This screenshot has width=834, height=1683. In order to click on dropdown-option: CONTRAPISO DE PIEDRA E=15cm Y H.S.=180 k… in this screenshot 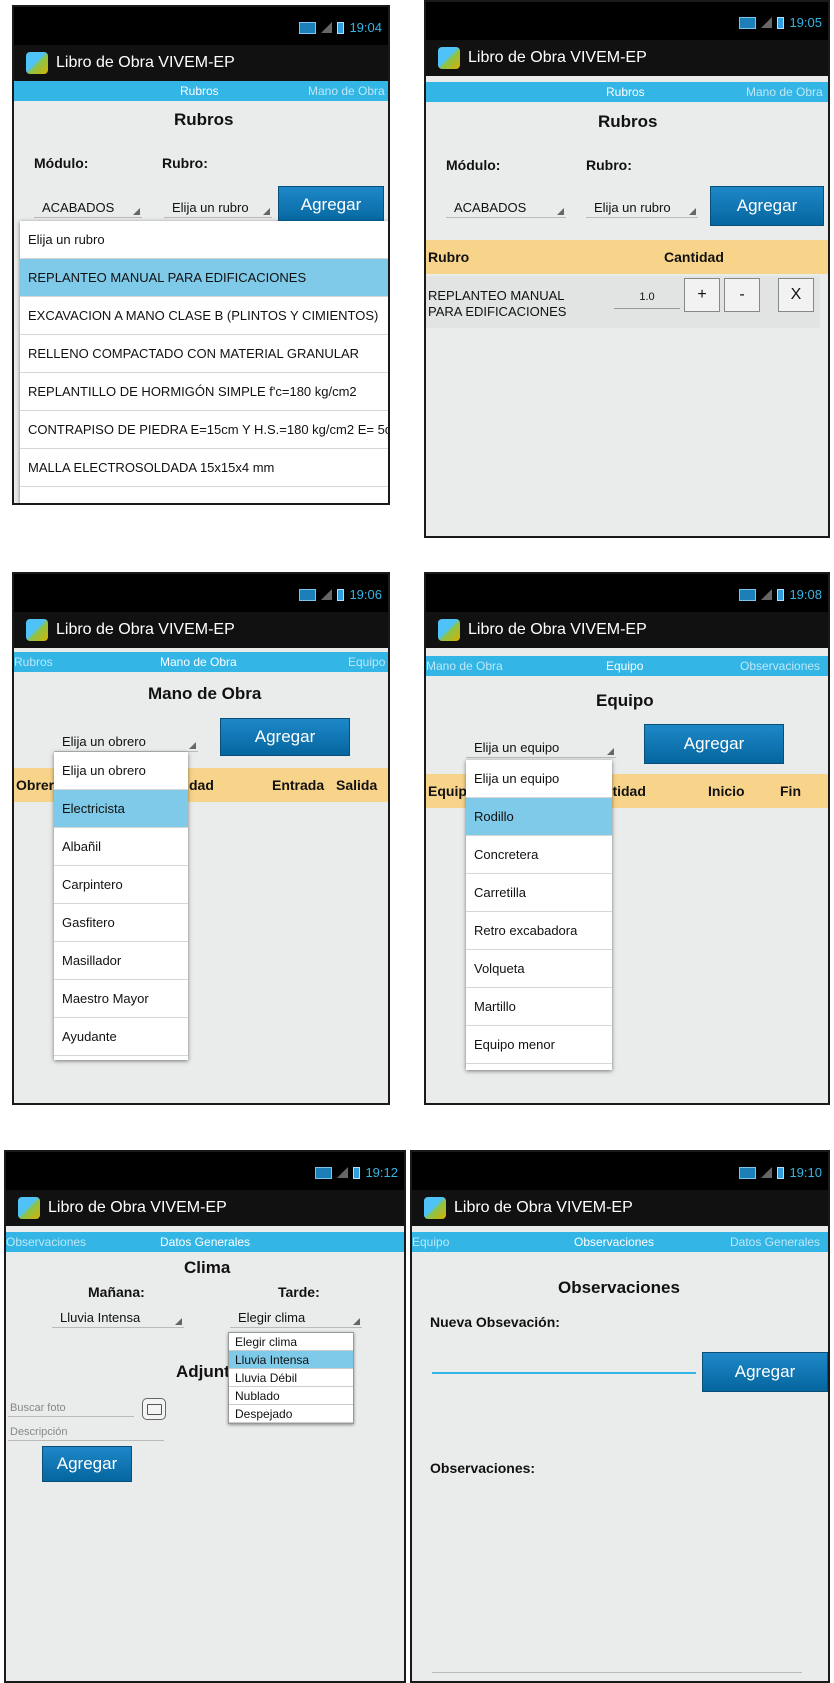, I will do `click(204, 430)`.